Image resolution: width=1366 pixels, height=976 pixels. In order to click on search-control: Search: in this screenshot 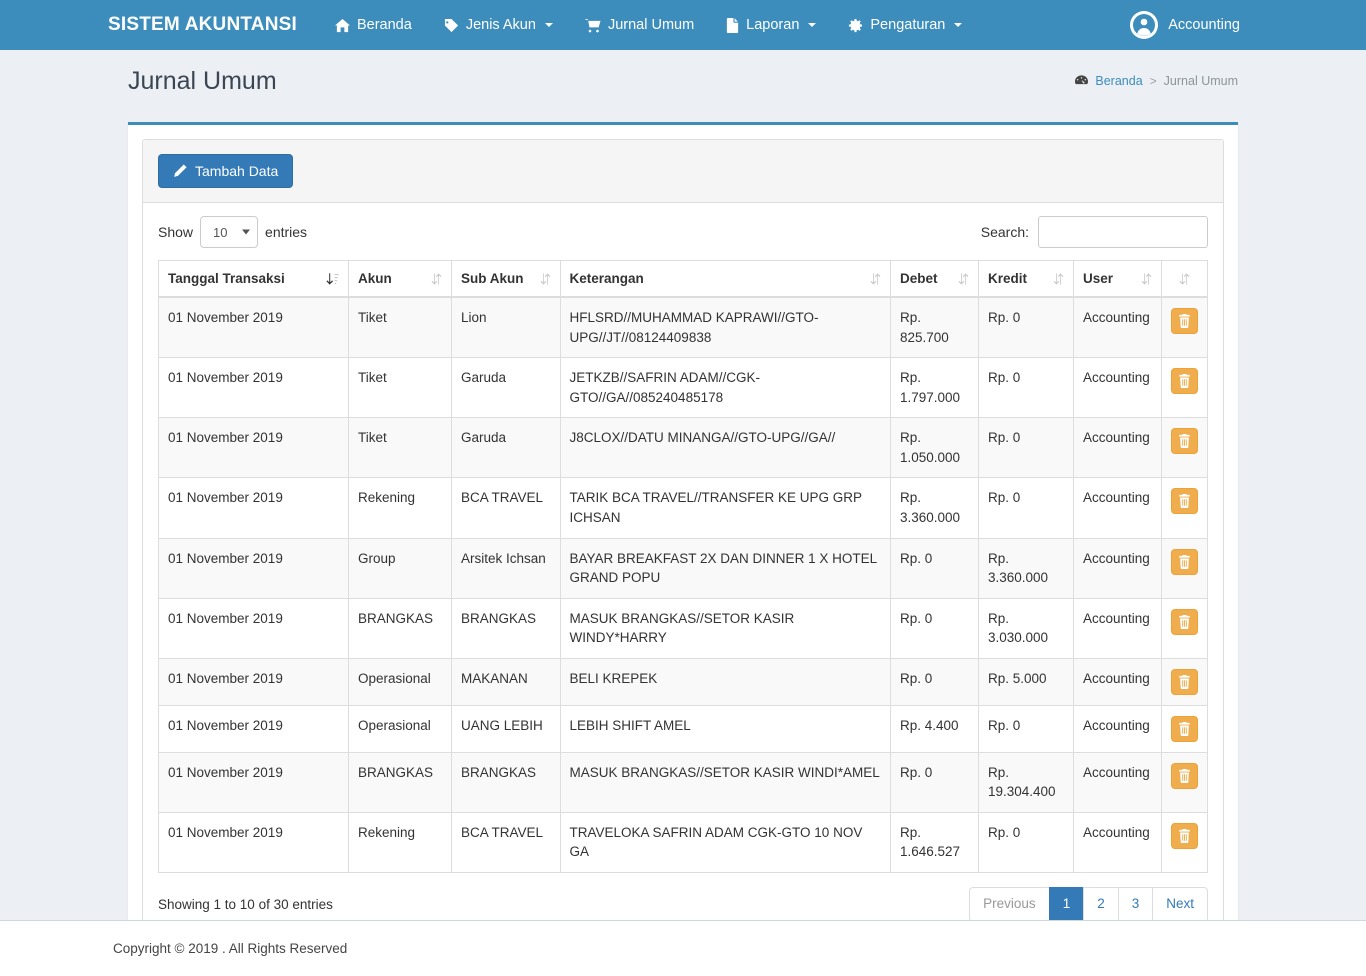, I will do `click(1094, 232)`.